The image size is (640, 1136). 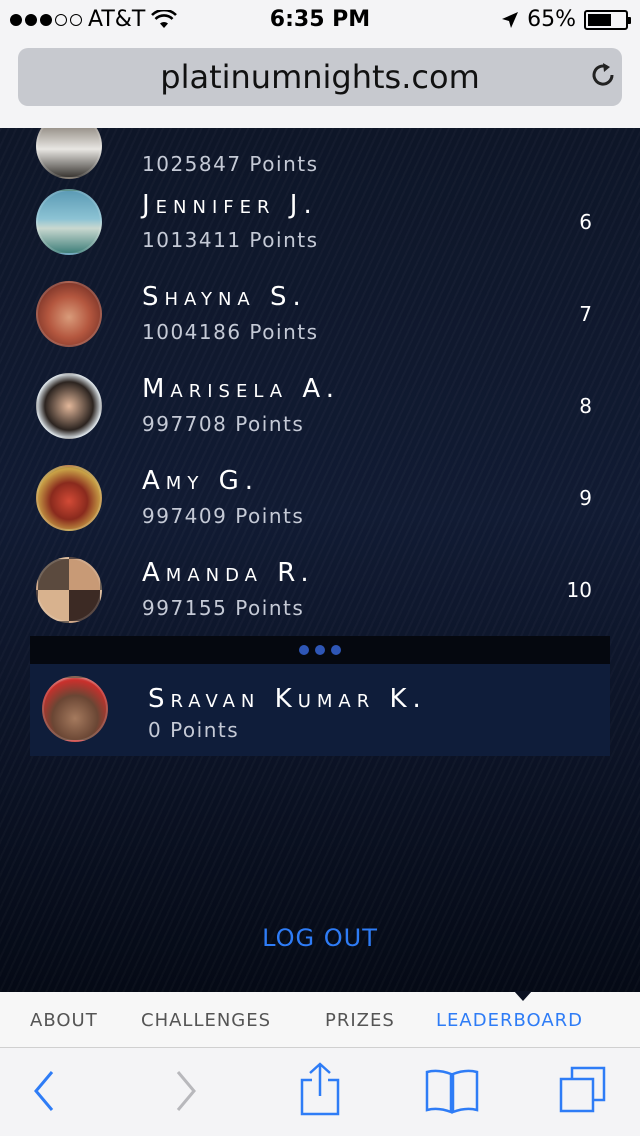 What do you see at coordinates (320, 1019) in the screenshot?
I see `tab-navigation: ABOUT CHALLENGES PRIZES LEADERBOARD` at bounding box center [320, 1019].